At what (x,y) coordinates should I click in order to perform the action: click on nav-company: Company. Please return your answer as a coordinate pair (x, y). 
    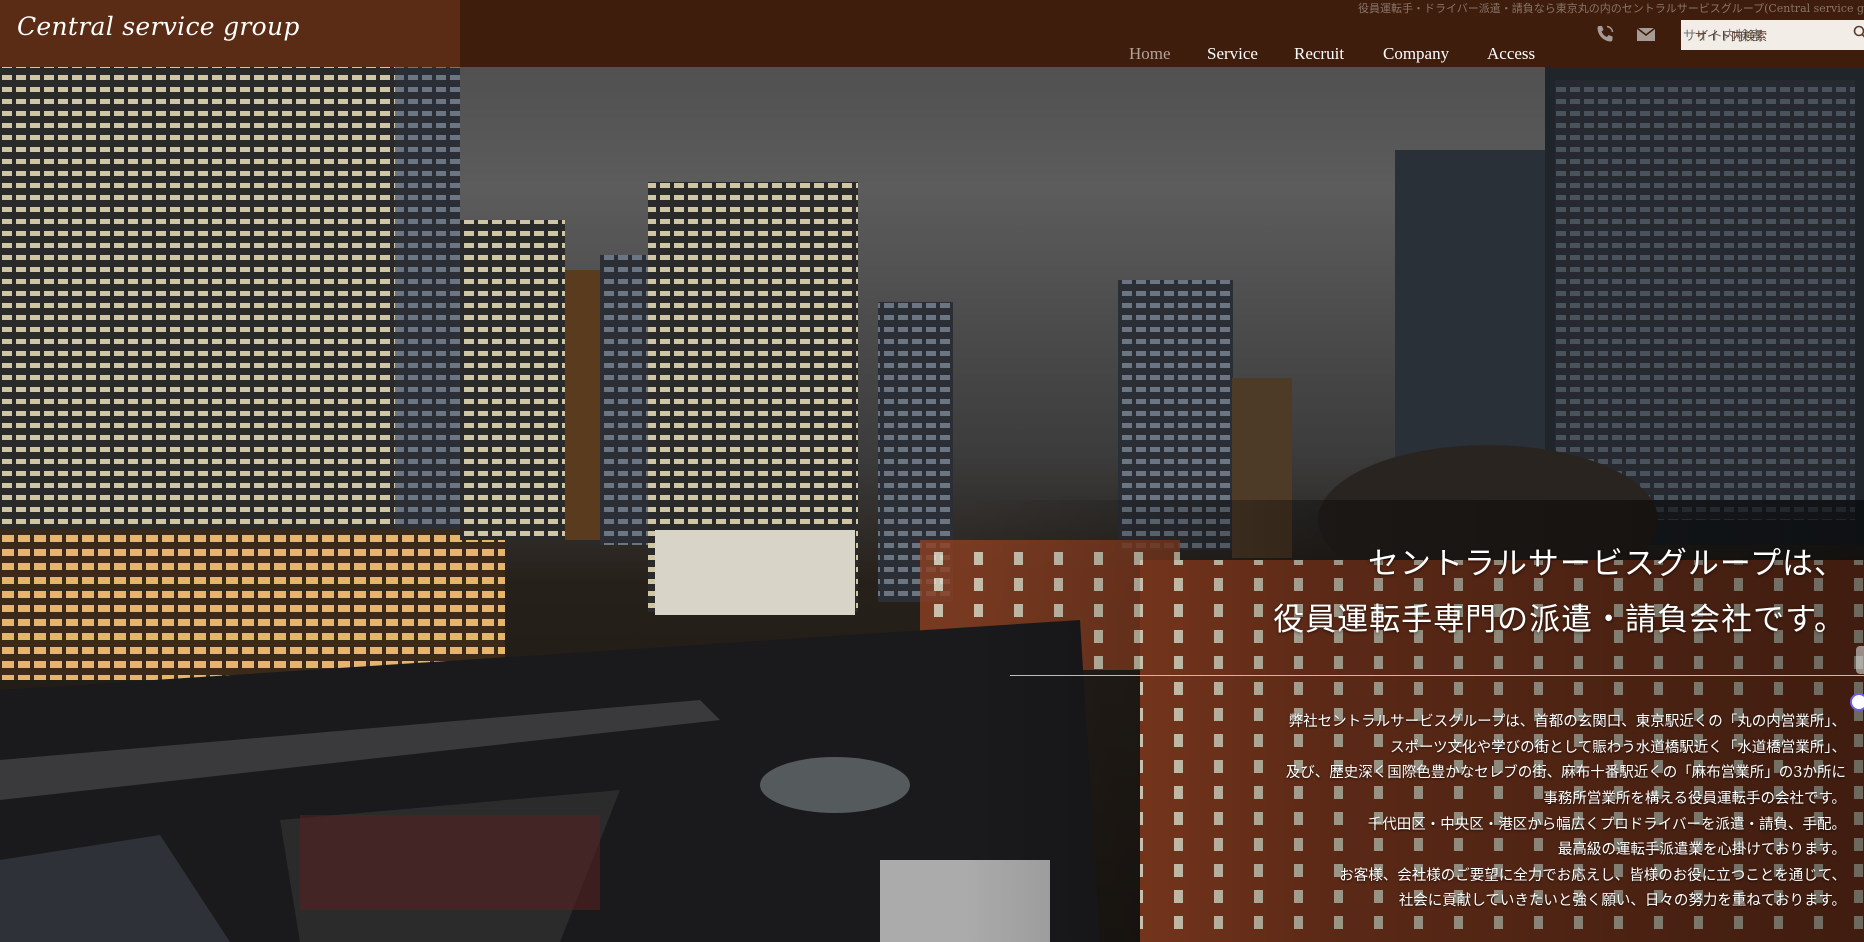
    Looking at the image, I should click on (1416, 54).